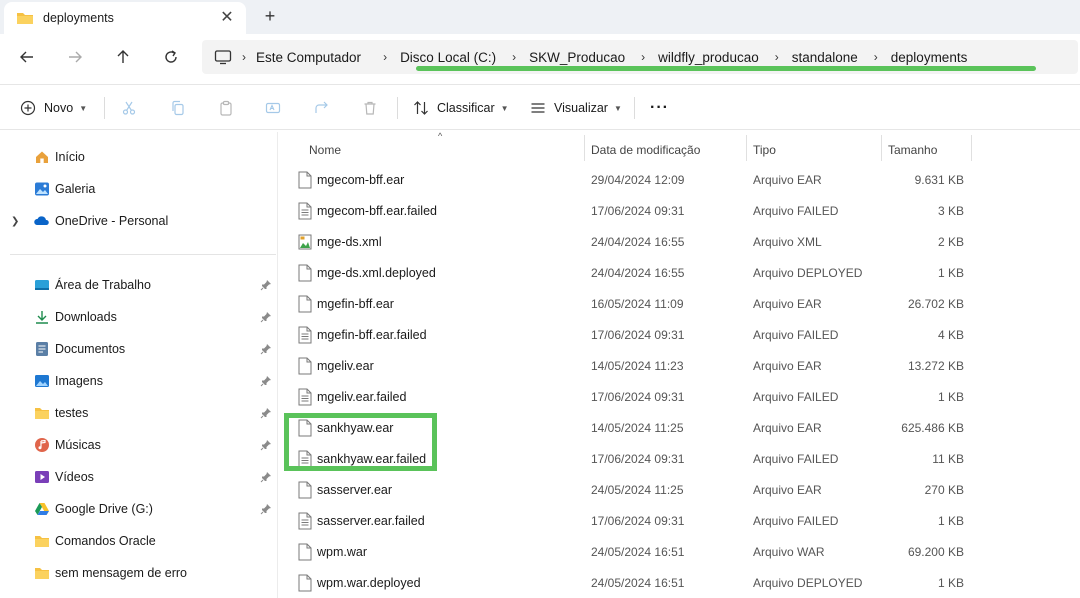  I want to click on sidebar-item-videos: Vídeos, so click(139, 477).